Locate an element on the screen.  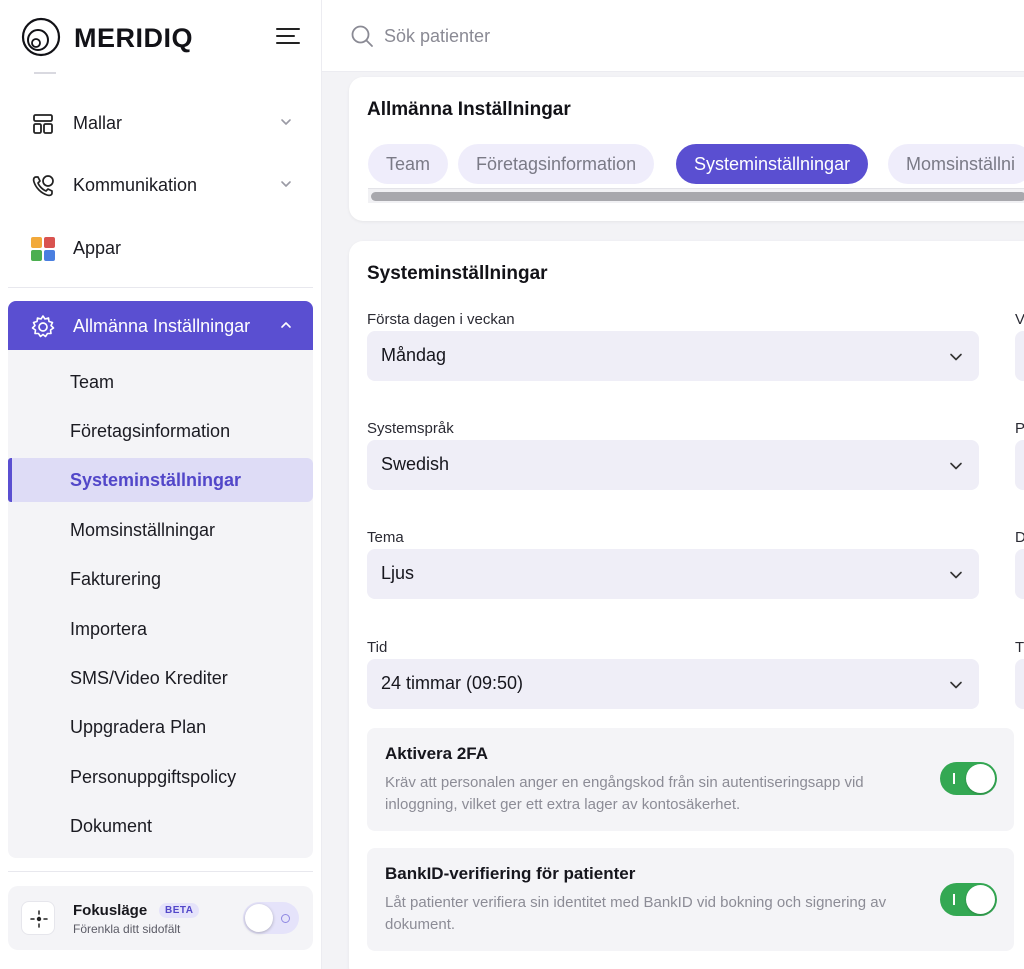
logo-row: MERIDIQ is located at coordinates (161, 36).